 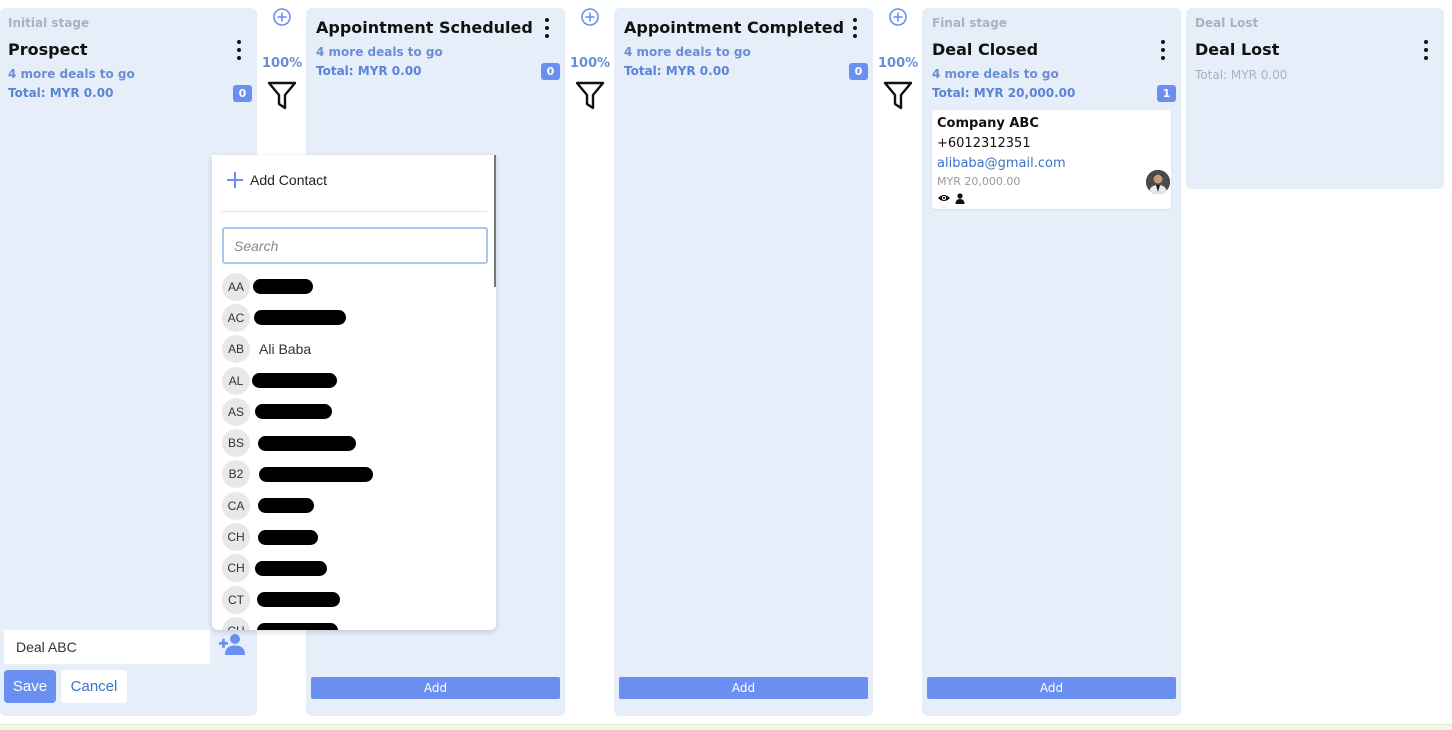 What do you see at coordinates (1004, 93) in the screenshot?
I see `column-total: Total: MYR 20,000.00` at bounding box center [1004, 93].